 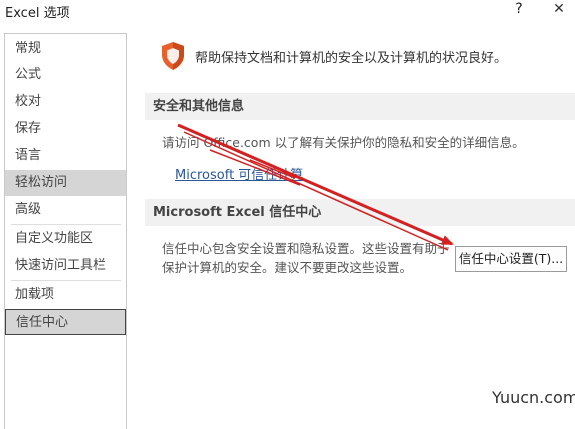 I want to click on help-button: ?, so click(x=519, y=10).